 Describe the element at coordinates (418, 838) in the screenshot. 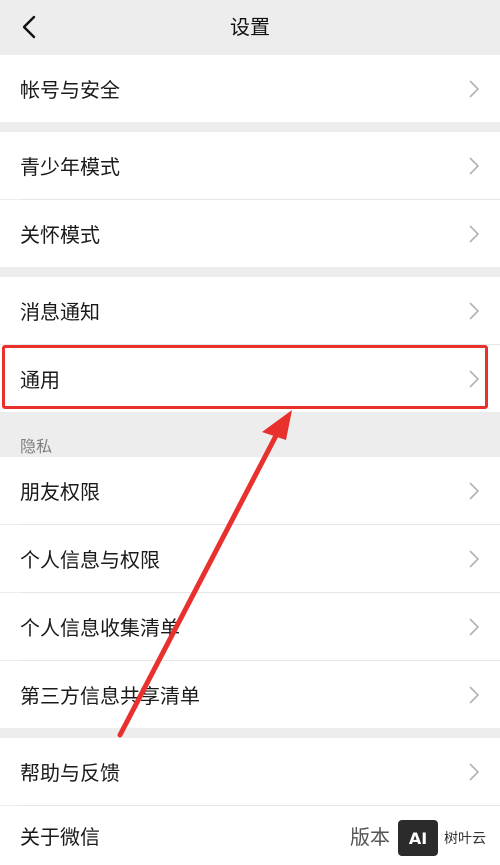

I see `watermark-logo: AI` at that location.